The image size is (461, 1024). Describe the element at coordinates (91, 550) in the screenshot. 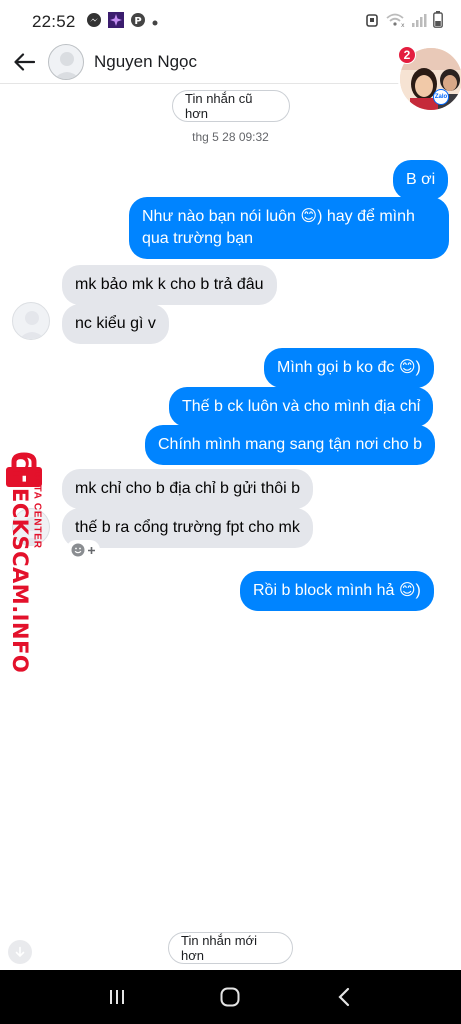

I see `plus-icon` at that location.